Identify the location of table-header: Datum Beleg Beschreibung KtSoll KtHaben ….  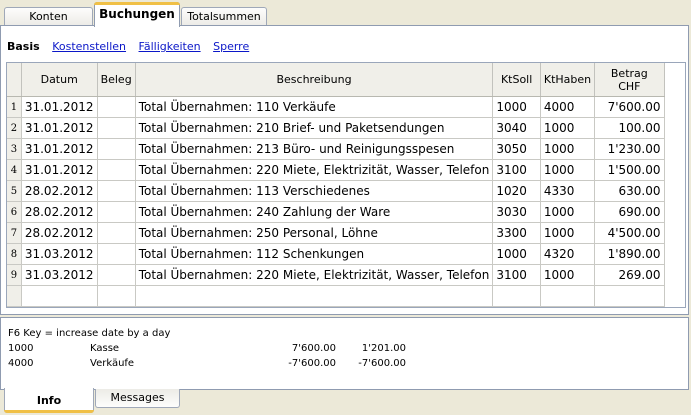
(346, 80).